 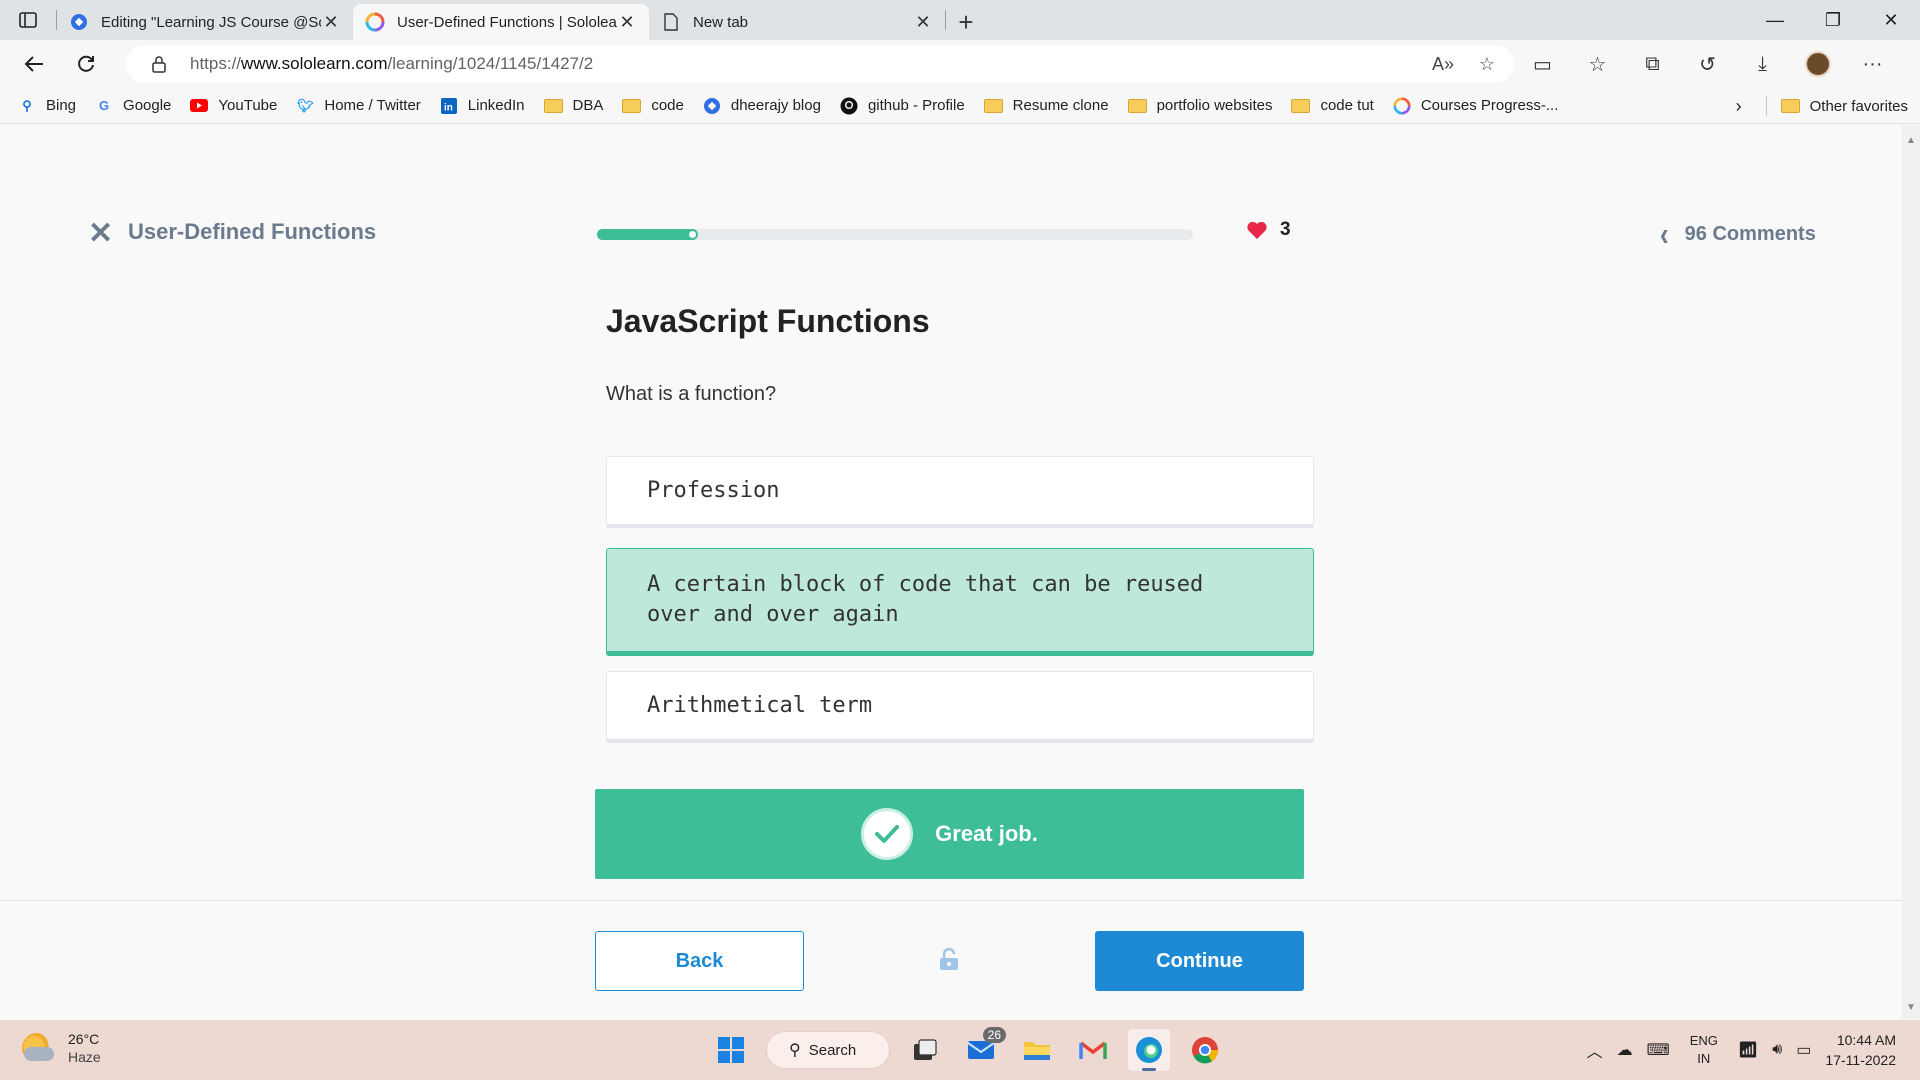 I want to click on taskbar-search: ⚲ Search, so click(x=828, y=1050).